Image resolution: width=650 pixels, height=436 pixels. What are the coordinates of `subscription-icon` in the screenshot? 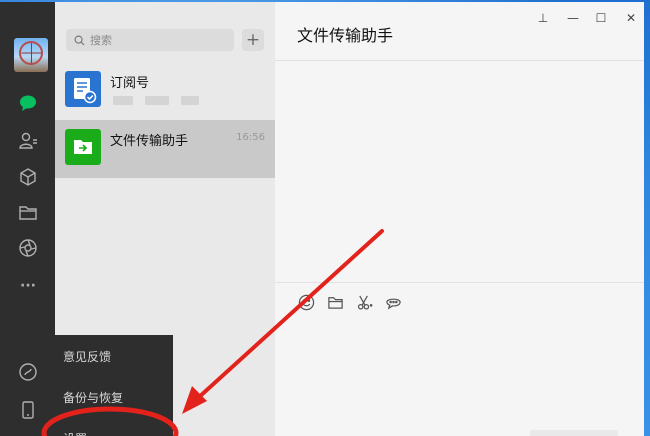 It's located at (83, 89).